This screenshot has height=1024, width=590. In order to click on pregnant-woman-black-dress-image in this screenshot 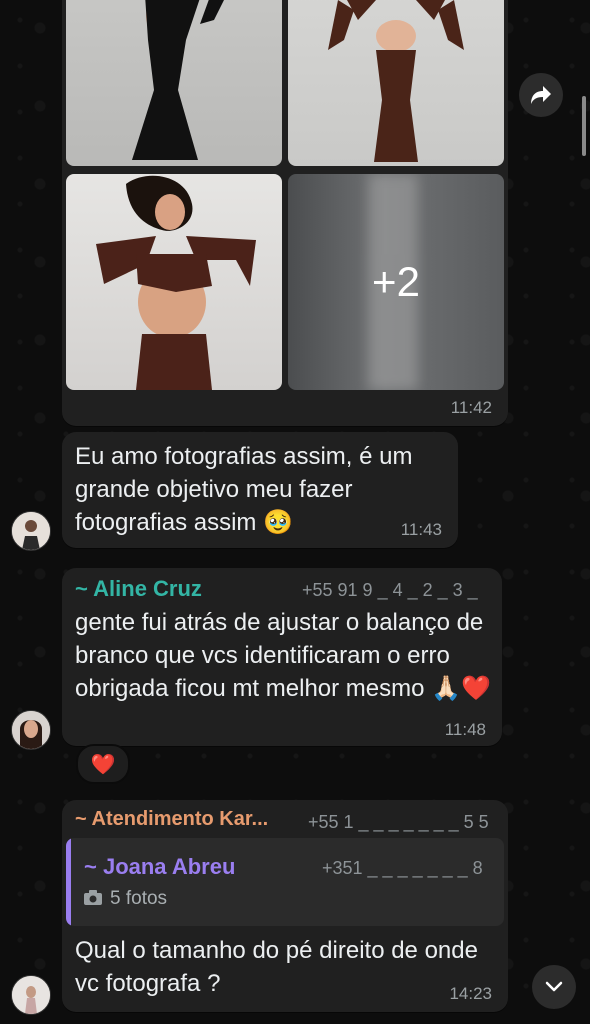, I will do `click(178, 80)`.